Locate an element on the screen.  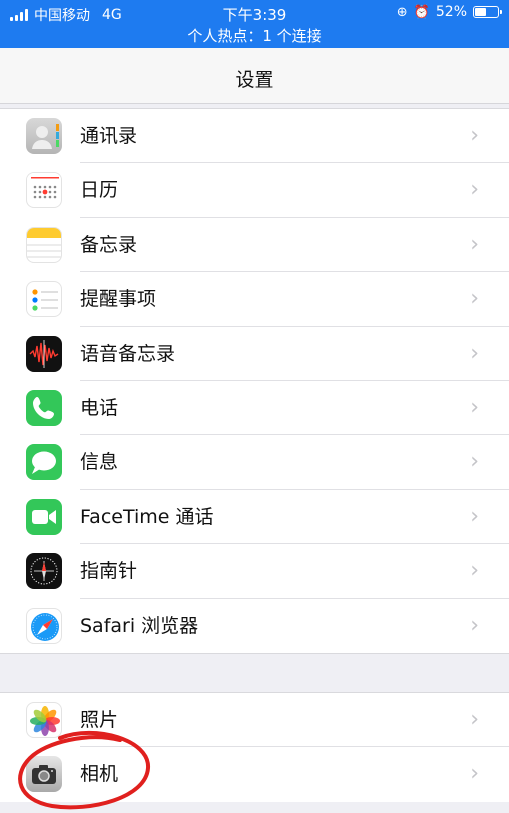
voice-memos-icon is located at coordinates (44, 353).